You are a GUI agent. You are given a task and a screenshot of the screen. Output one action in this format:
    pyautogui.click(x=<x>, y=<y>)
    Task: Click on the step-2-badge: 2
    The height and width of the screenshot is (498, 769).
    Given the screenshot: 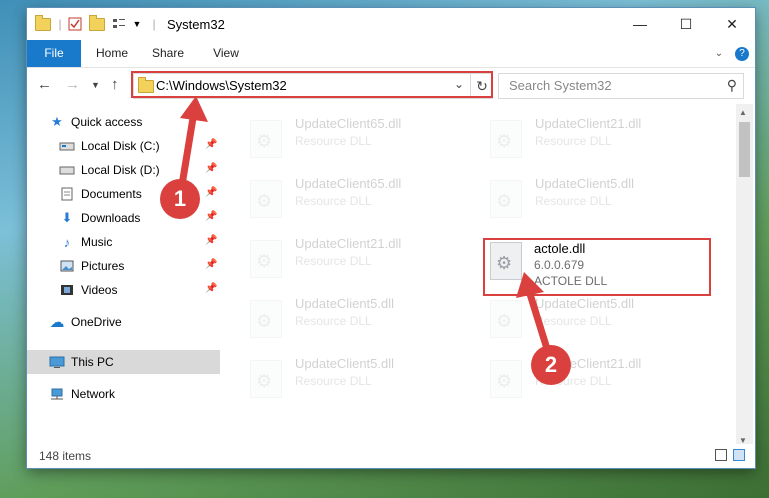 What is the action you would take?
    pyautogui.click(x=551, y=365)
    